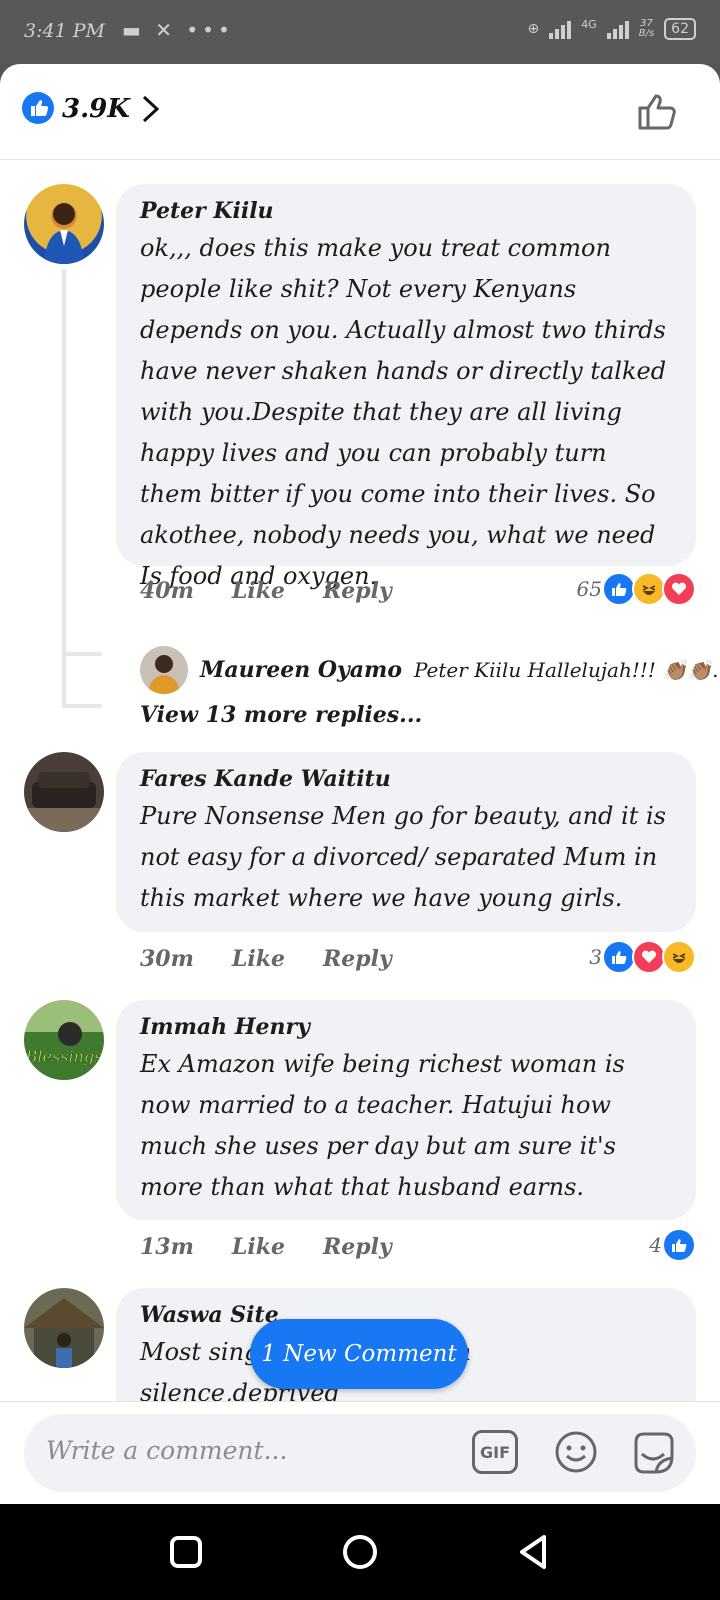 Image resolution: width=720 pixels, height=1600 pixels. What do you see at coordinates (406, 1027) in the screenshot?
I see `comment-author: Immah Henry` at bounding box center [406, 1027].